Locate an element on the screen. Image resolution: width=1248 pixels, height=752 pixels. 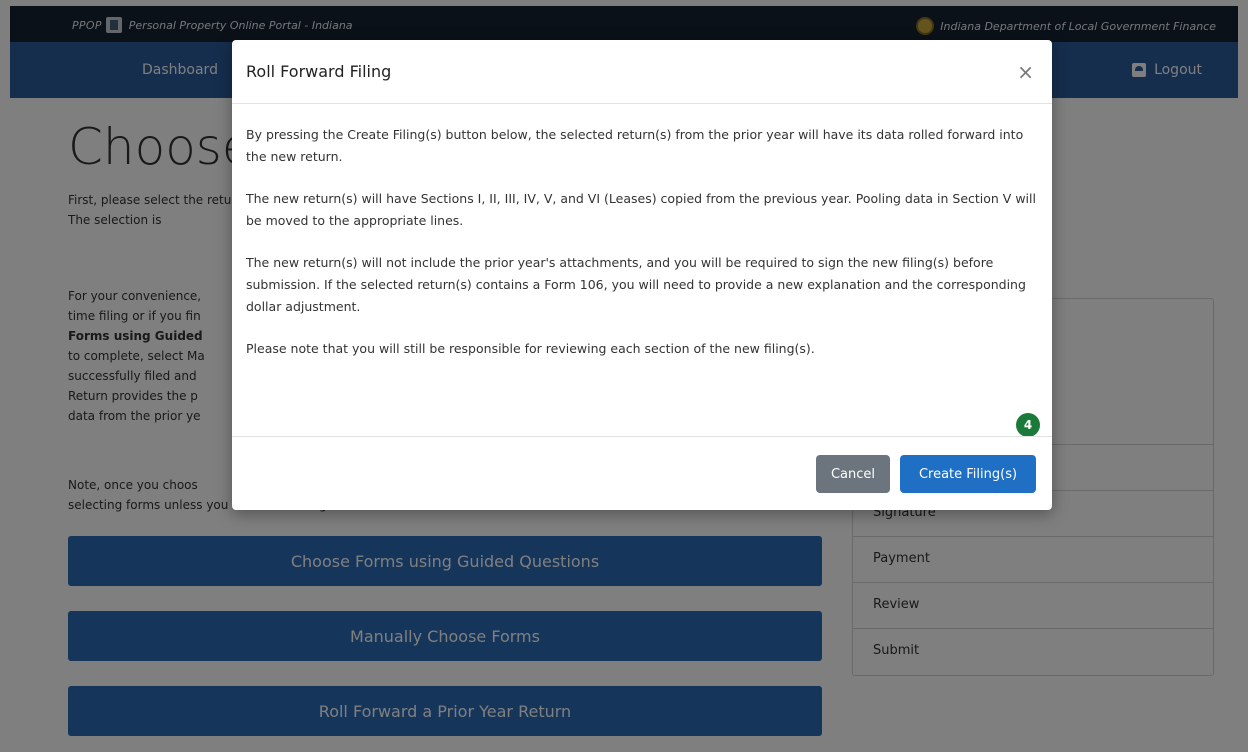
close-icon: × is located at coordinates (1025, 72).